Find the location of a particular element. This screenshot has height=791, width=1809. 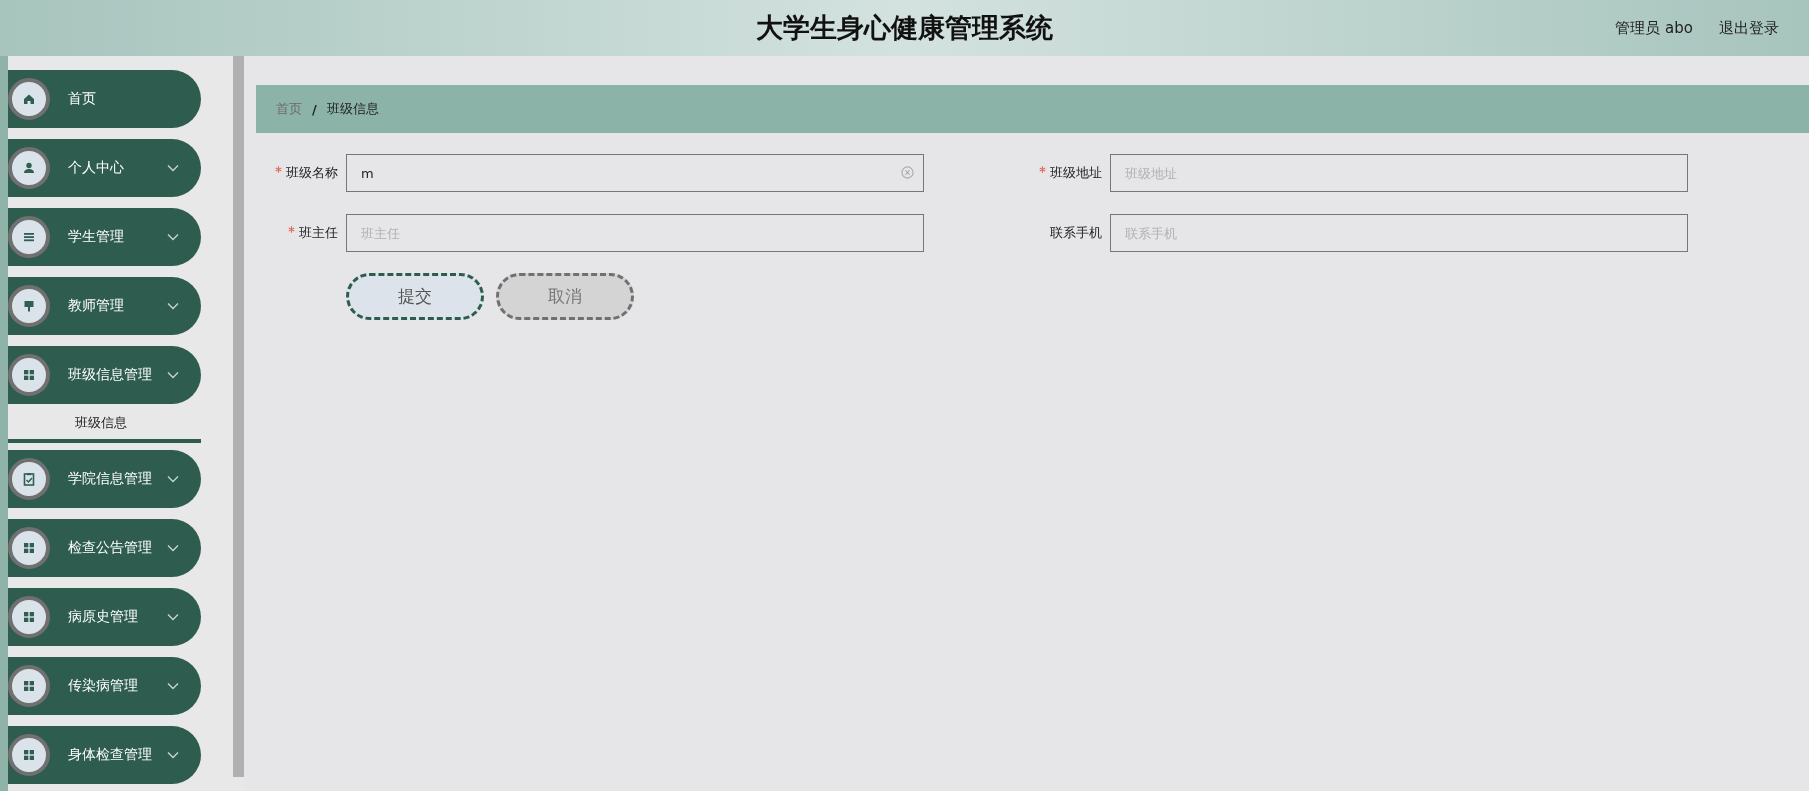

menu-item: 班级信息管理 is located at coordinates (104, 375).